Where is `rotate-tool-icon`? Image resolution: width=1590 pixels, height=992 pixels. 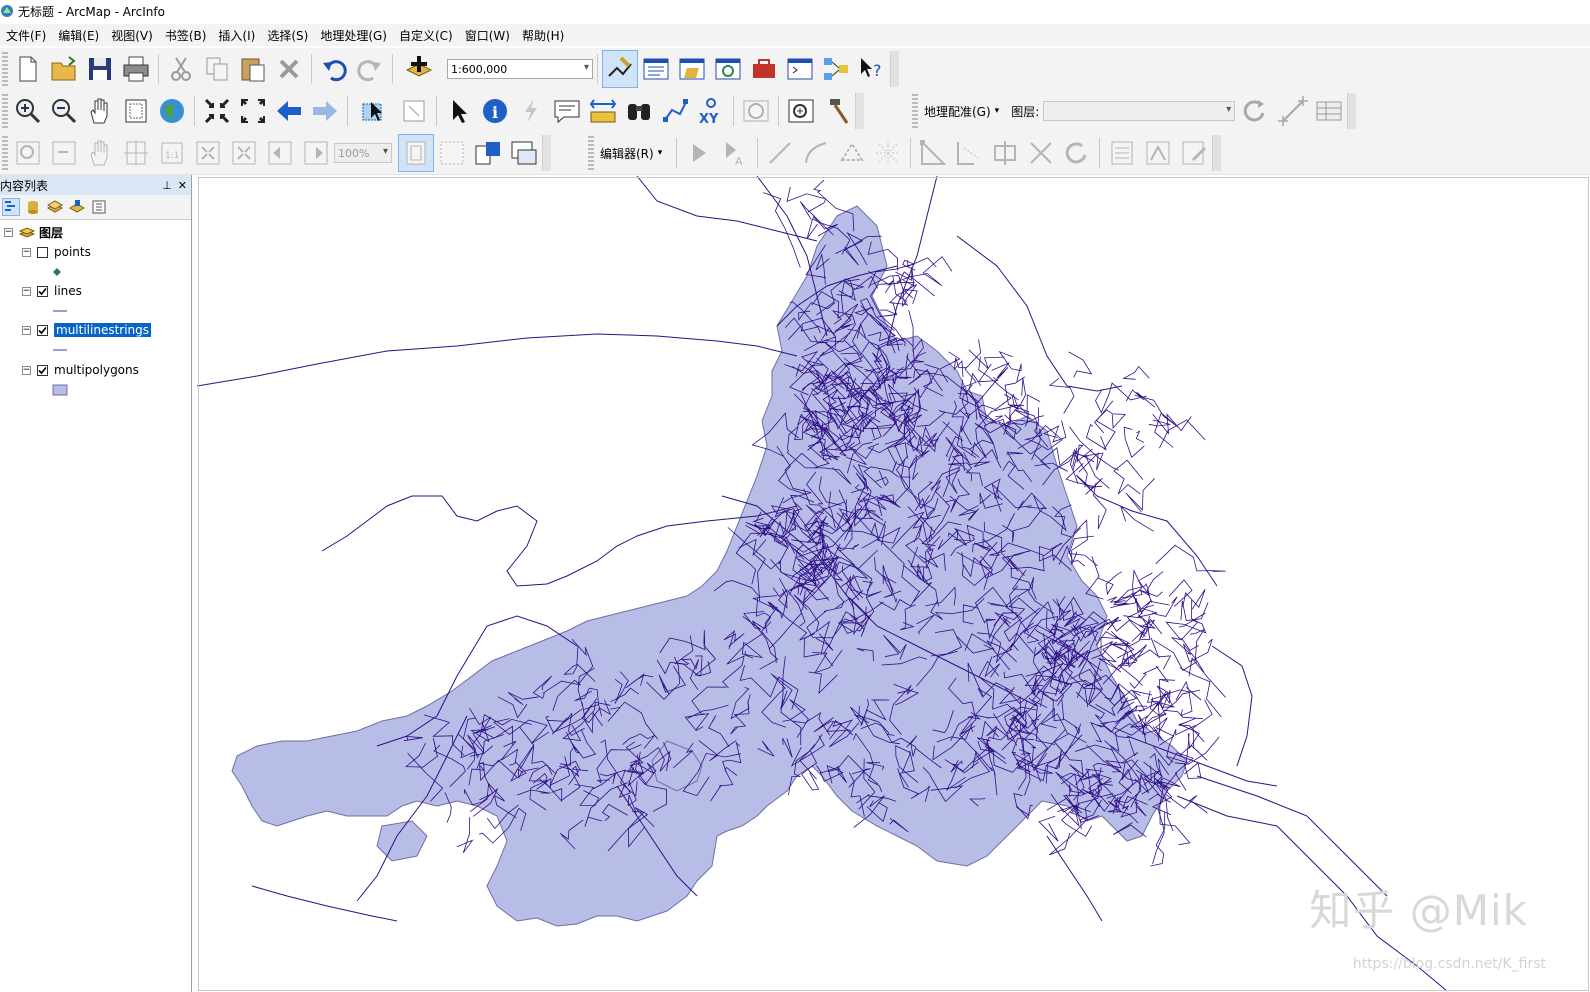 rotate-tool-icon is located at coordinates (1077, 153).